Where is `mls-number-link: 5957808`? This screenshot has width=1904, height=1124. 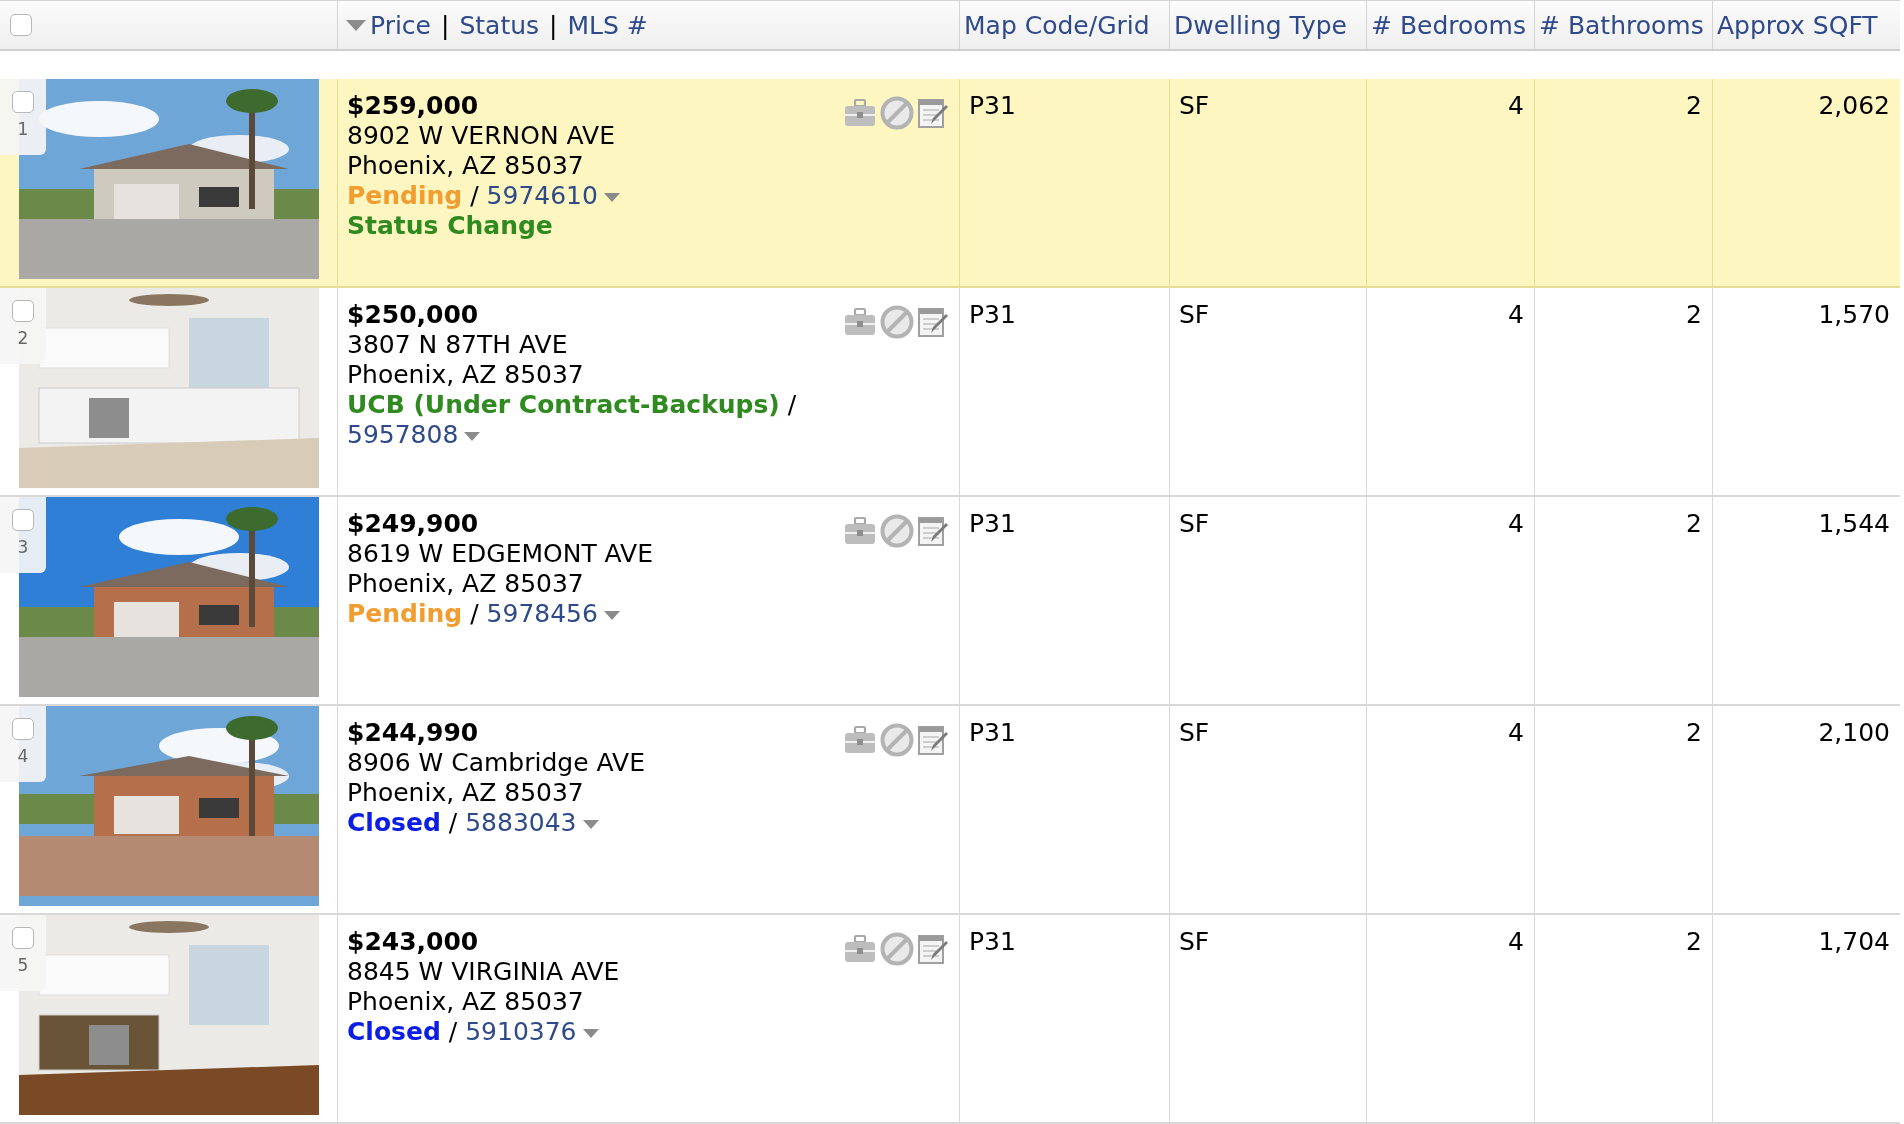 mls-number-link: 5957808 is located at coordinates (403, 434).